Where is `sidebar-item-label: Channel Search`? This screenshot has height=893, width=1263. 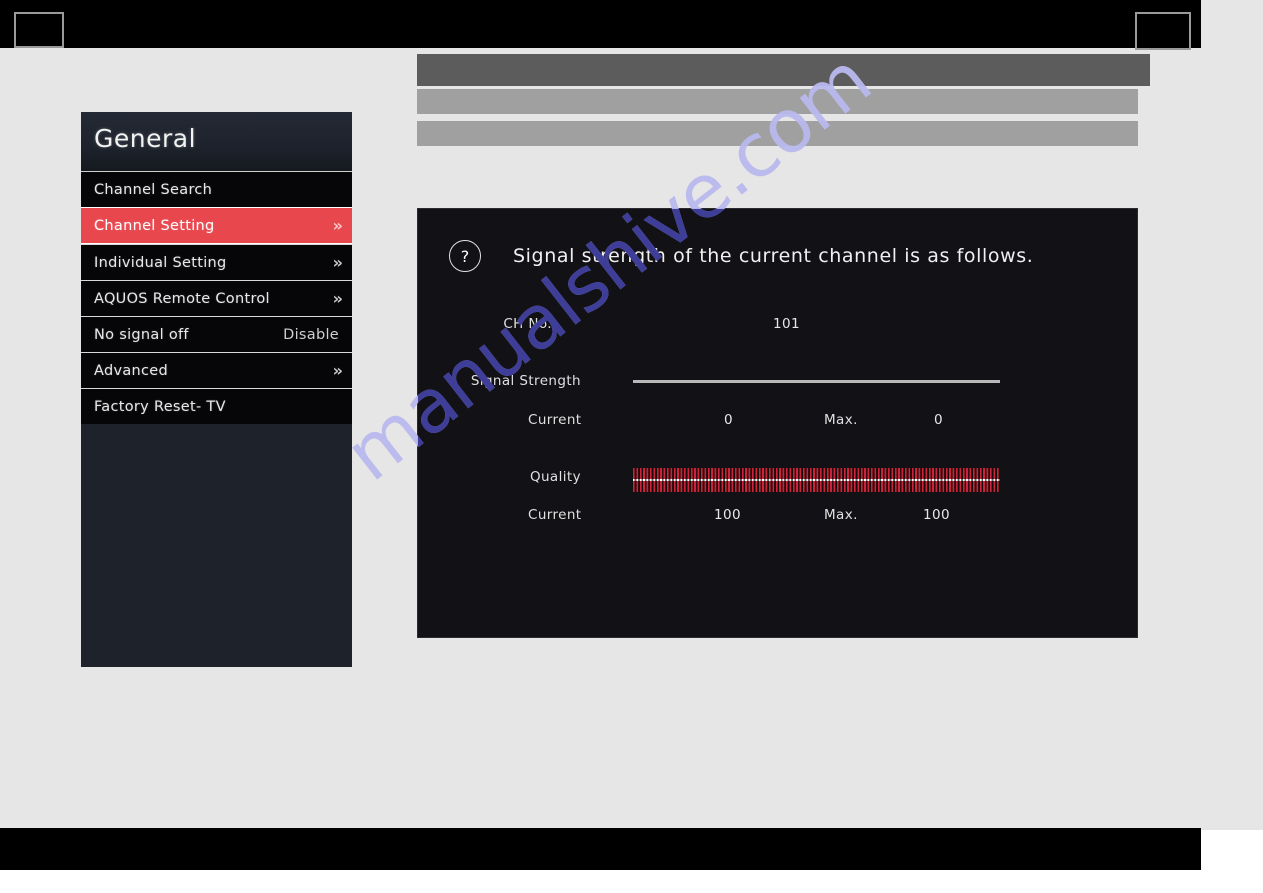 sidebar-item-label: Channel Search is located at coordinates (153, 189).